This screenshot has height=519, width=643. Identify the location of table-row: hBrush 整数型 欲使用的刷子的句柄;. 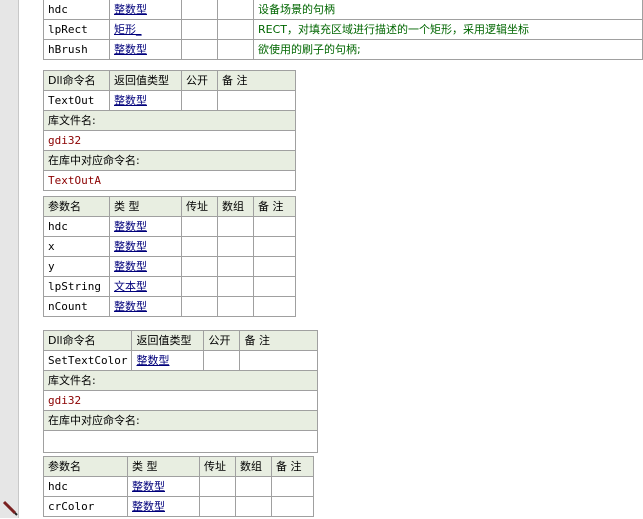
(343, 49).